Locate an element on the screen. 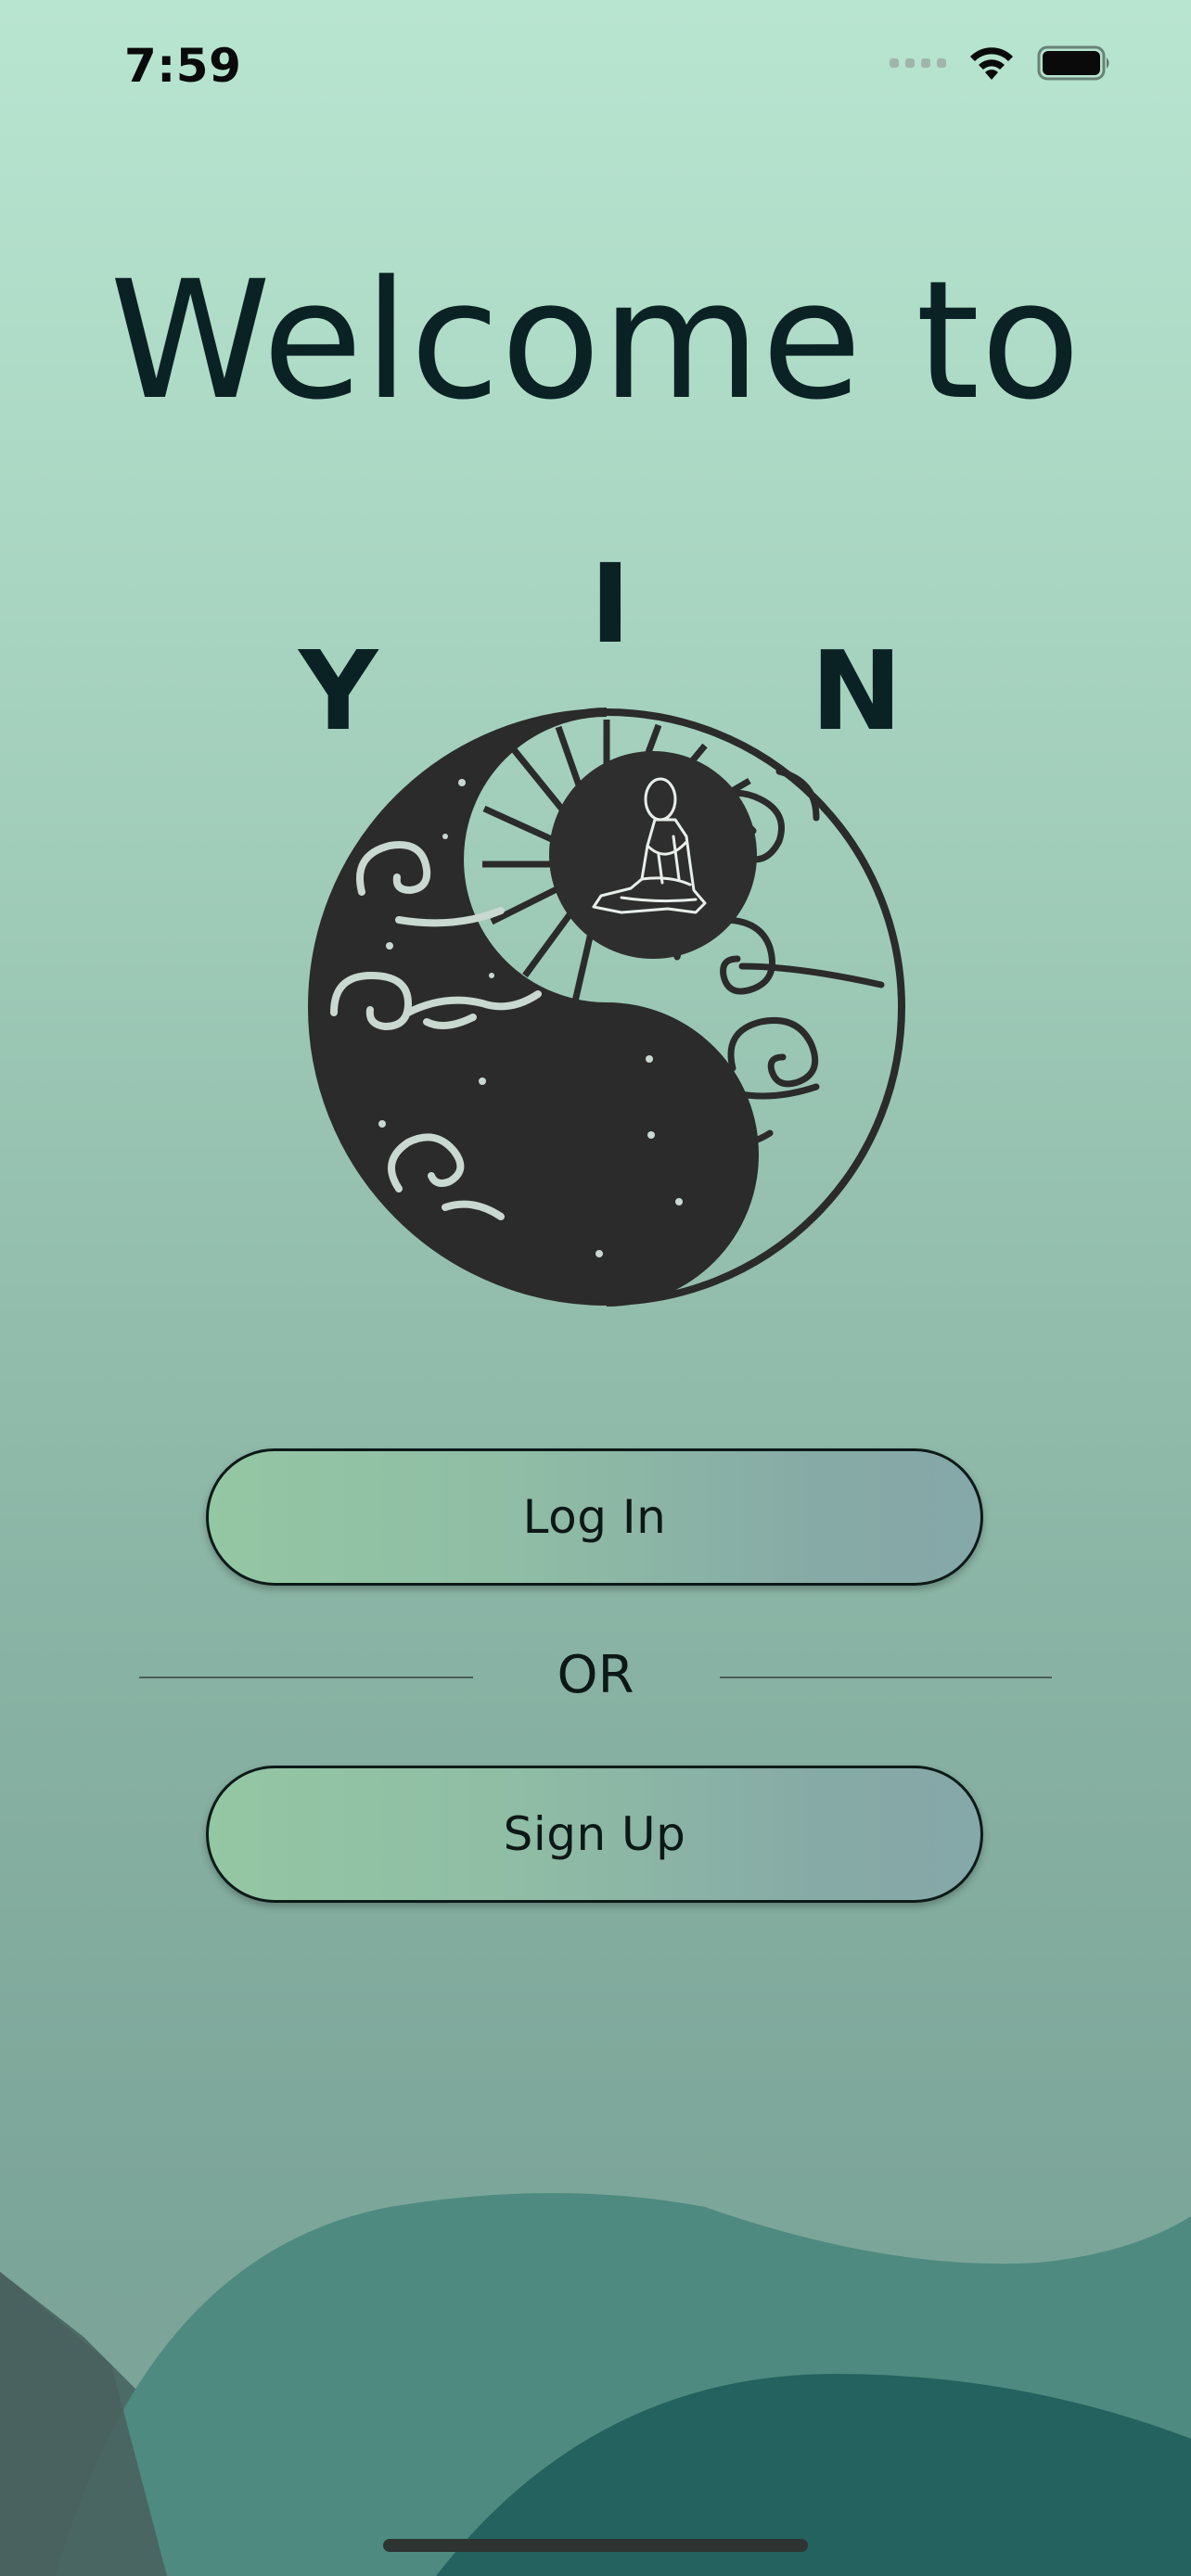 Image resolution: width=1191 pixels, height=2576 pixels. status-bar: 7:59 is located at coordinates (595, 69).